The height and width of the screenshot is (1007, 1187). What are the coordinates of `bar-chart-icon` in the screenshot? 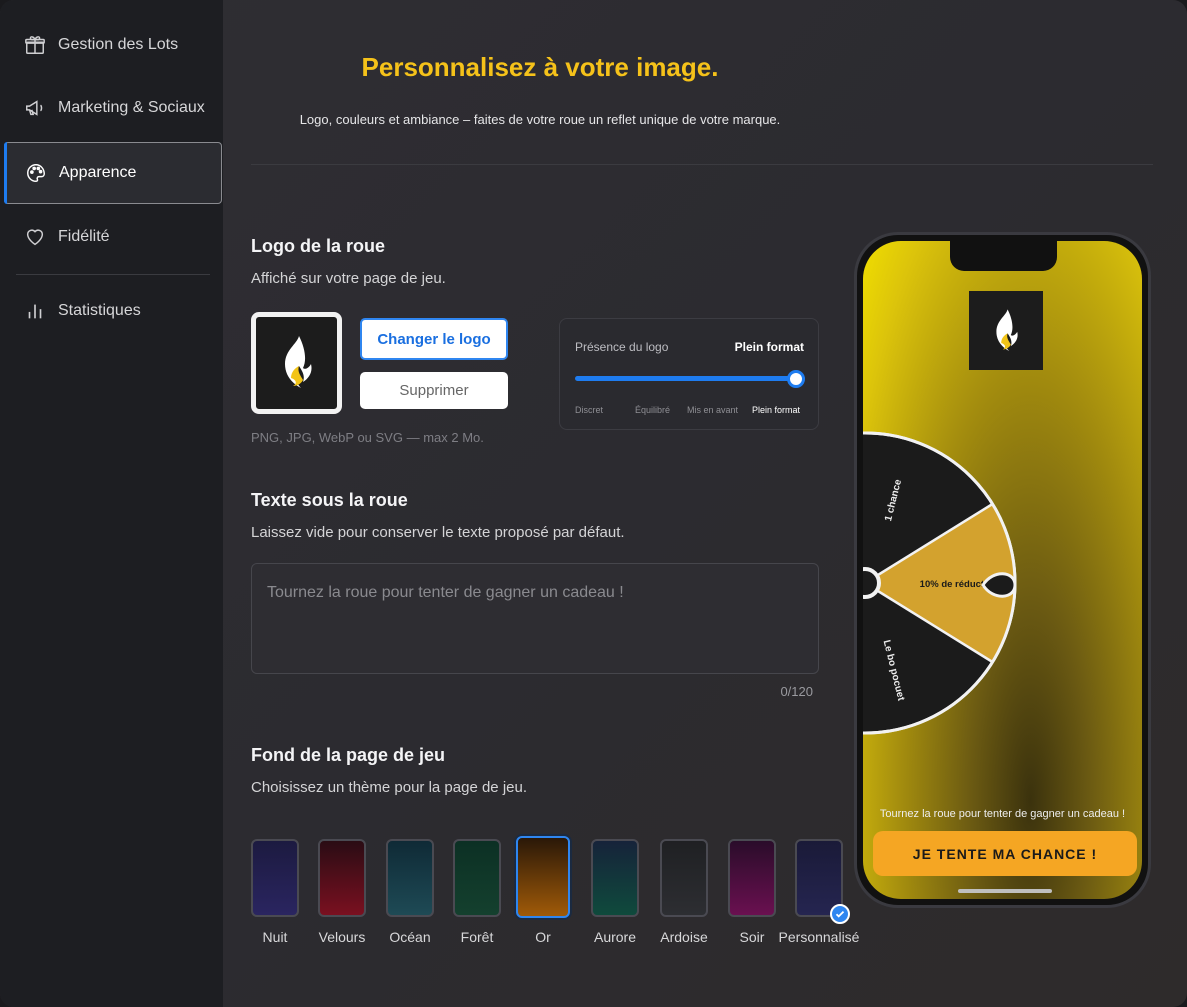 It's located at (35, 311).